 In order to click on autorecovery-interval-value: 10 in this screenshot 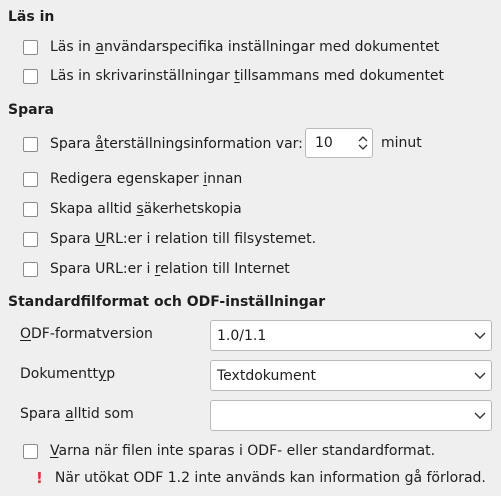, I will do `click(330, 143)`.